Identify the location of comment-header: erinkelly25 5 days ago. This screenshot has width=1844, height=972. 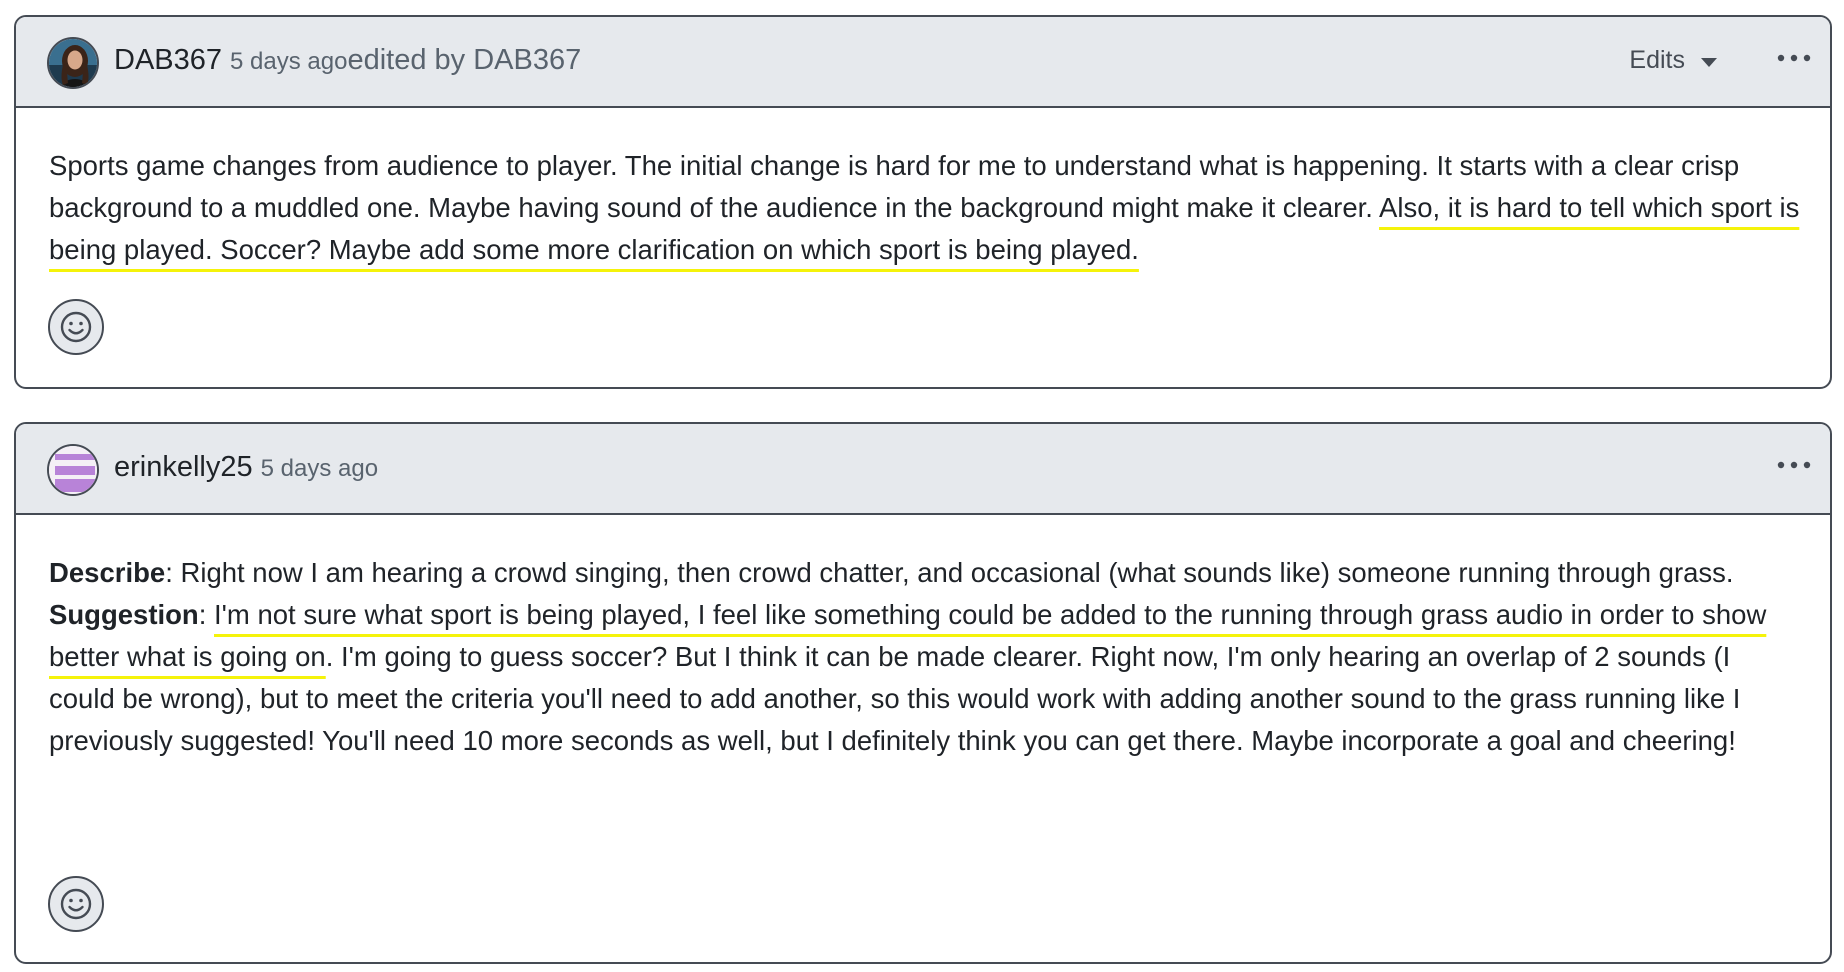
(923, 469).